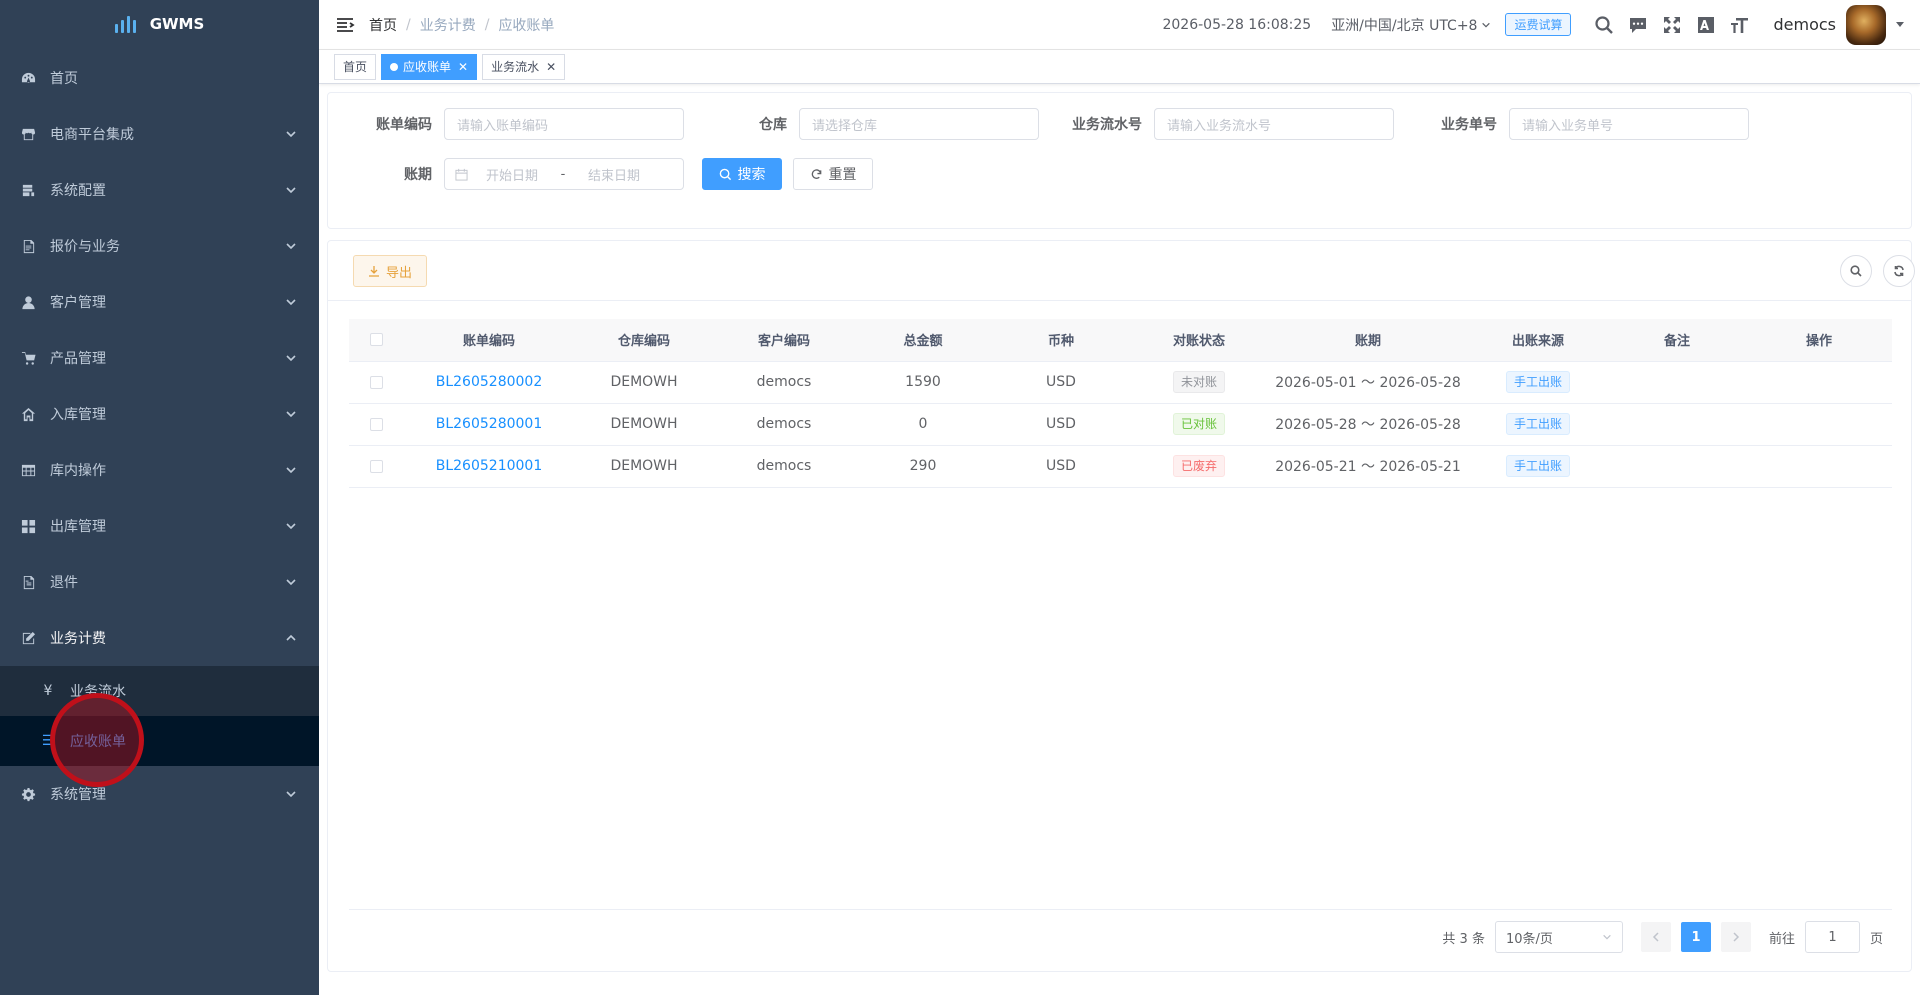  I want to click on bill-code-link: BL2605280001, so click(489, 424).